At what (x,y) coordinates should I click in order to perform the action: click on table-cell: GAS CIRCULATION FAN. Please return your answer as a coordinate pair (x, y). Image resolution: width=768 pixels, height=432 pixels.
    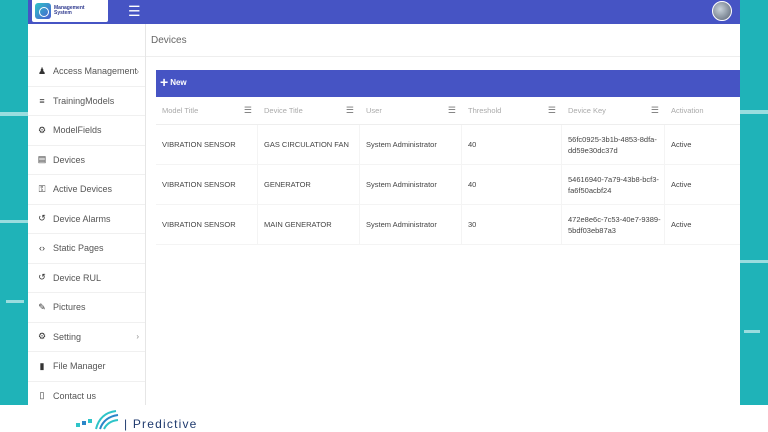
    Looking at the image, I should click on (309, 144).